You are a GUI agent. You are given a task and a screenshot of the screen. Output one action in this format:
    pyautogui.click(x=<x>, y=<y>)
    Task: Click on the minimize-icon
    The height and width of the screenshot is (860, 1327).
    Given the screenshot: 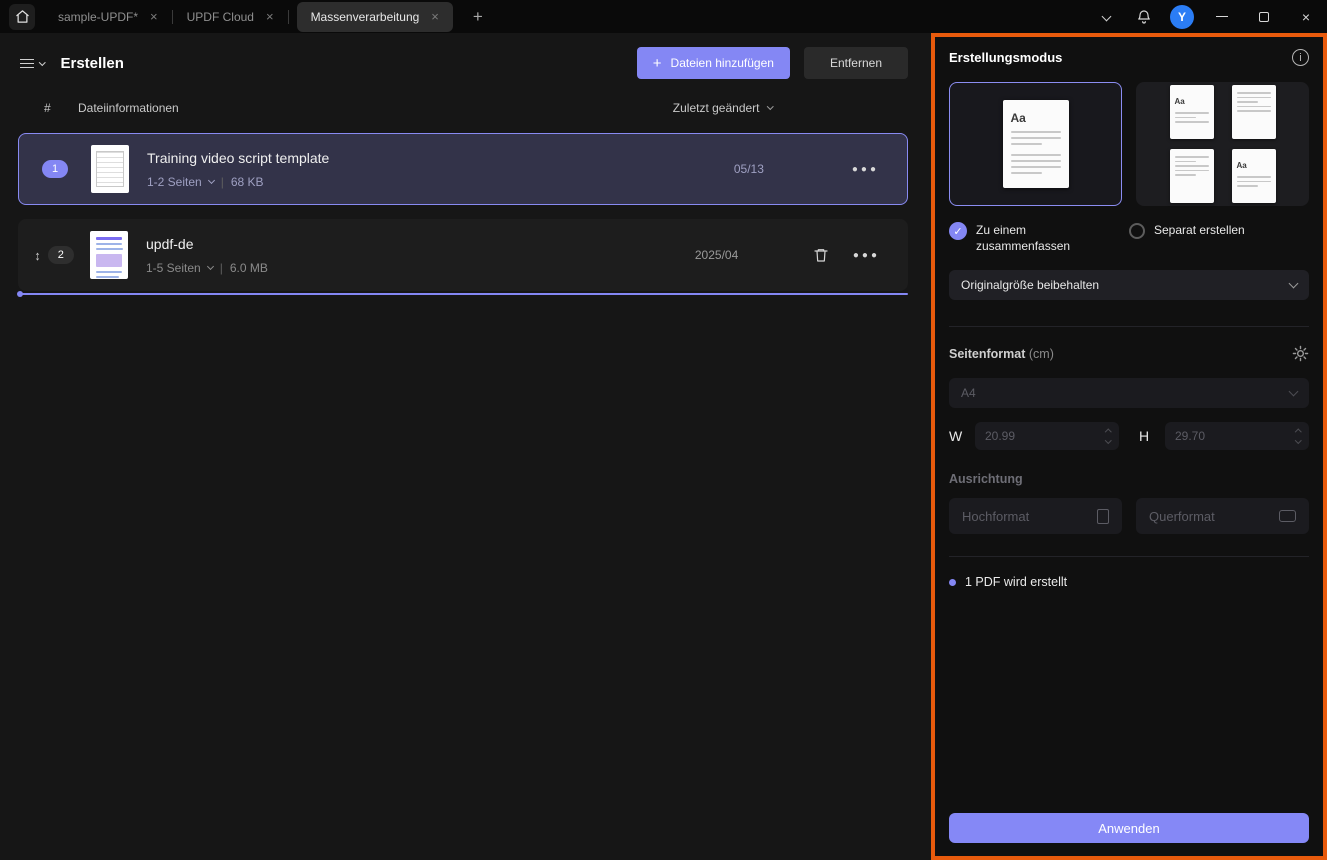 What is the action you would take?
    pyautogui.click(x=1222, y=16)
    